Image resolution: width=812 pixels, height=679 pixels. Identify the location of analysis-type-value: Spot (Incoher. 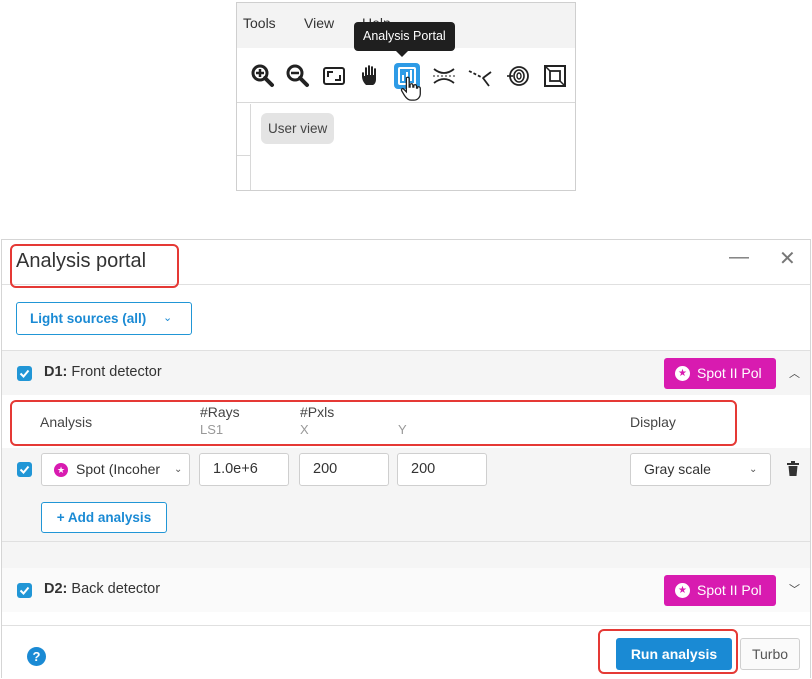
(118, 469).